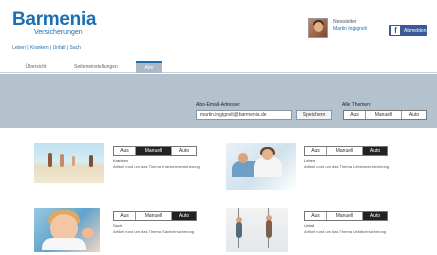  Describe the element at coordinates (357, 105) in the screenshot. I see `all-topics-label: Alle Themen:` at that location.